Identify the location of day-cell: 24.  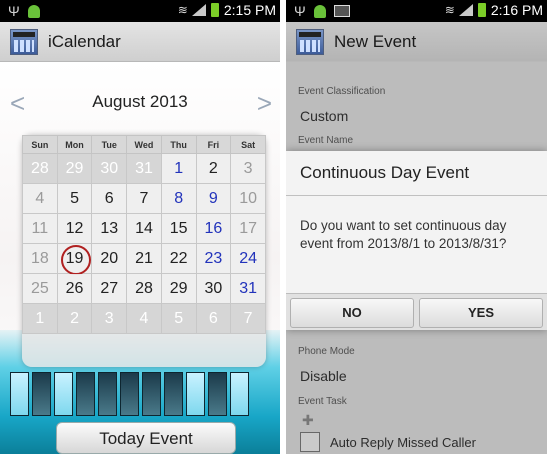
(248, 258).